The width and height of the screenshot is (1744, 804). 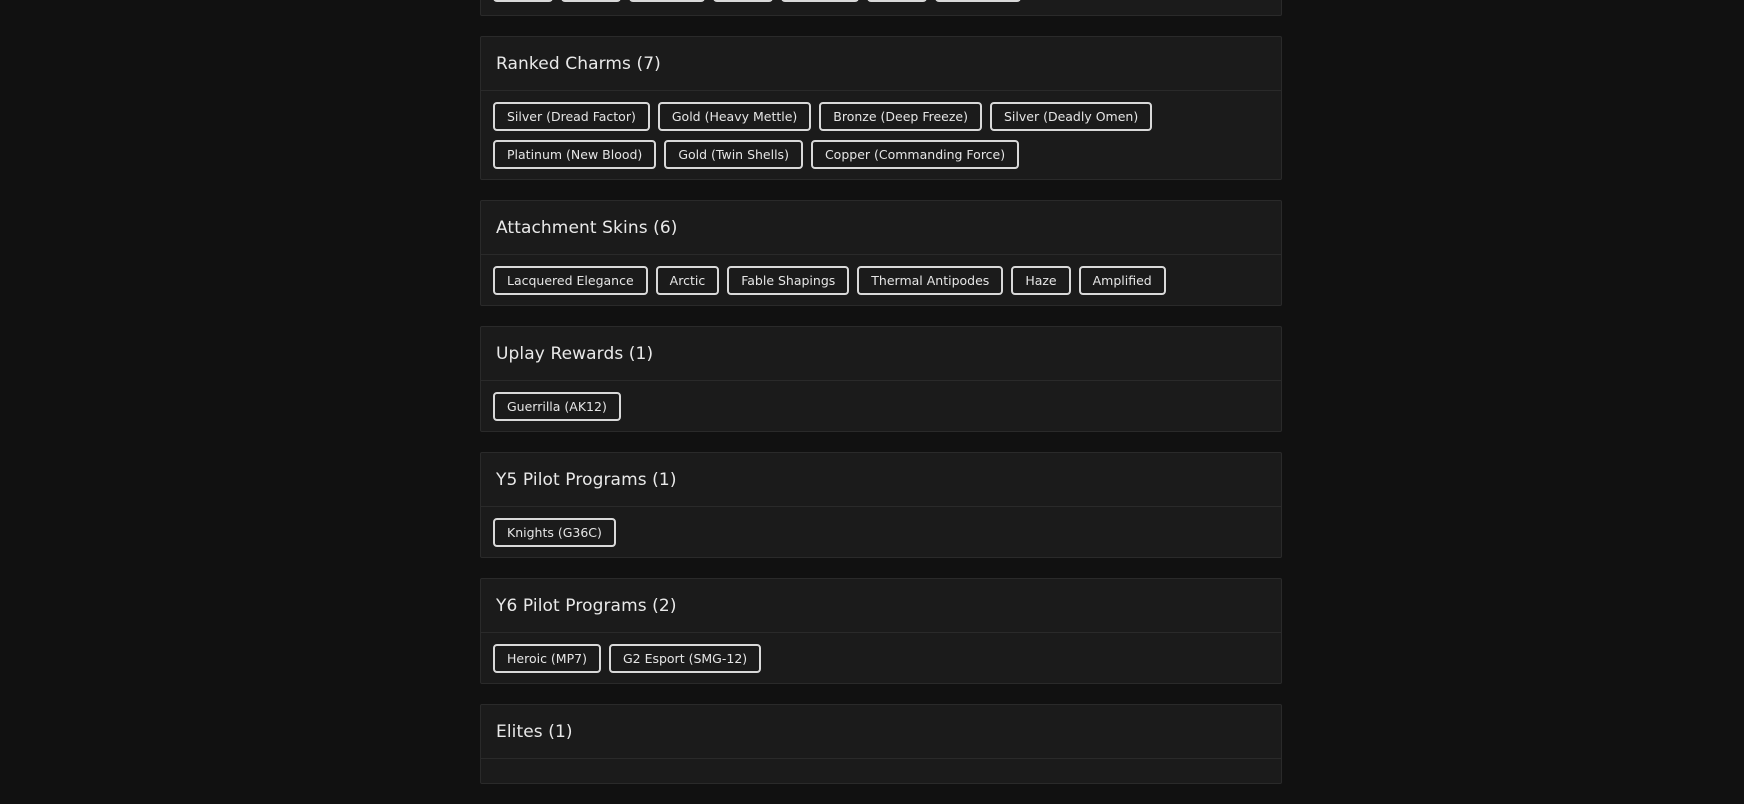 I want to click on section-title: Y5 Pilot Programs (1), so click(x=586, y=479).